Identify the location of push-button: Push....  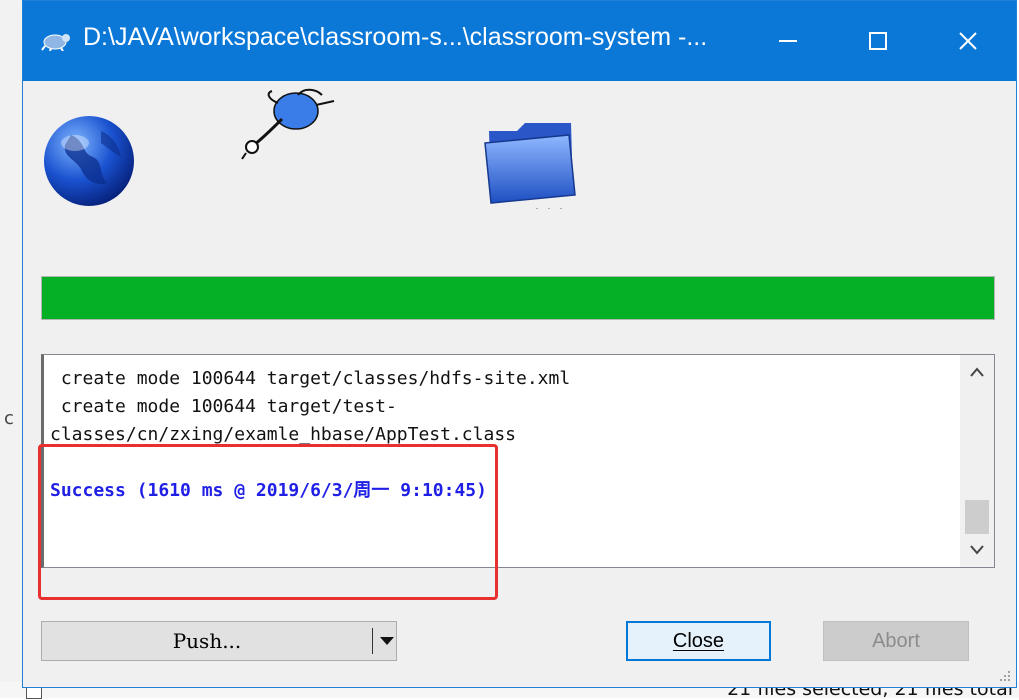
(207, 641).